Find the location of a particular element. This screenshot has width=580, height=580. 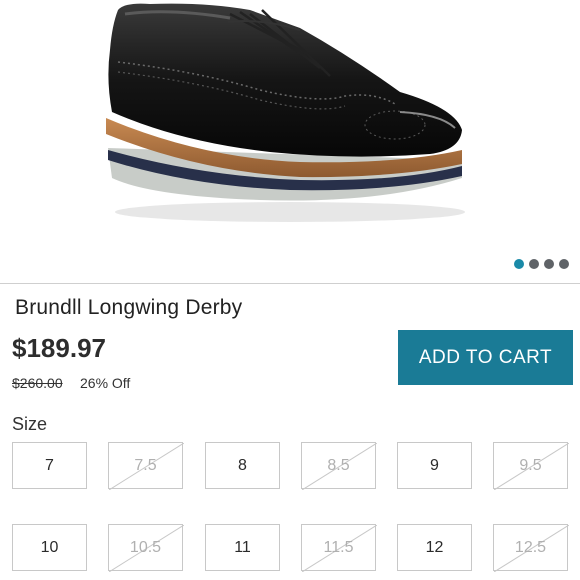

size-option-label: 9.5 is located at coordinates (530, 465).